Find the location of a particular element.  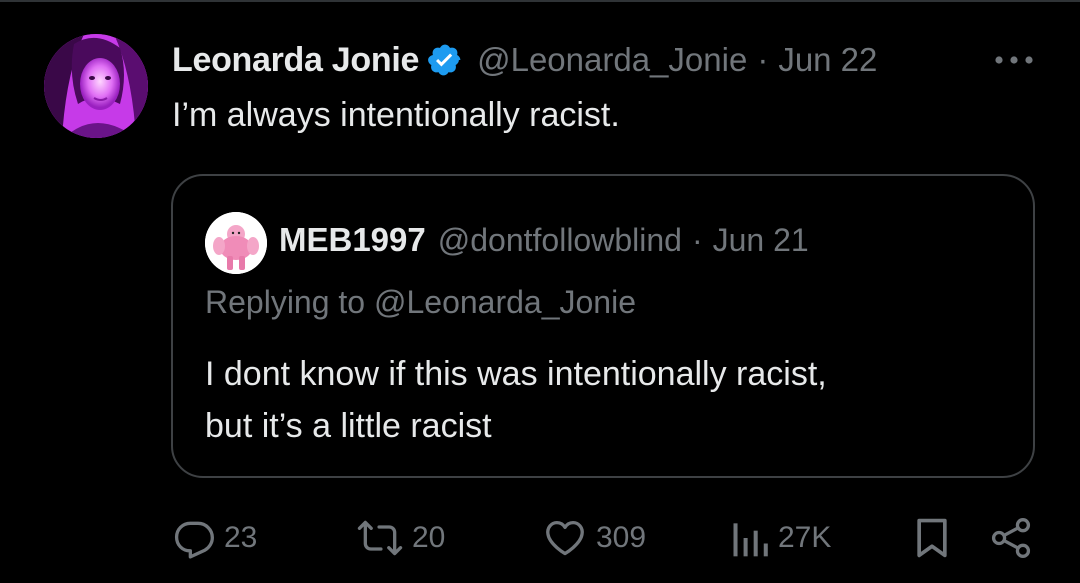

quoted-author-avatar-image is located at coordinates (236, 243).